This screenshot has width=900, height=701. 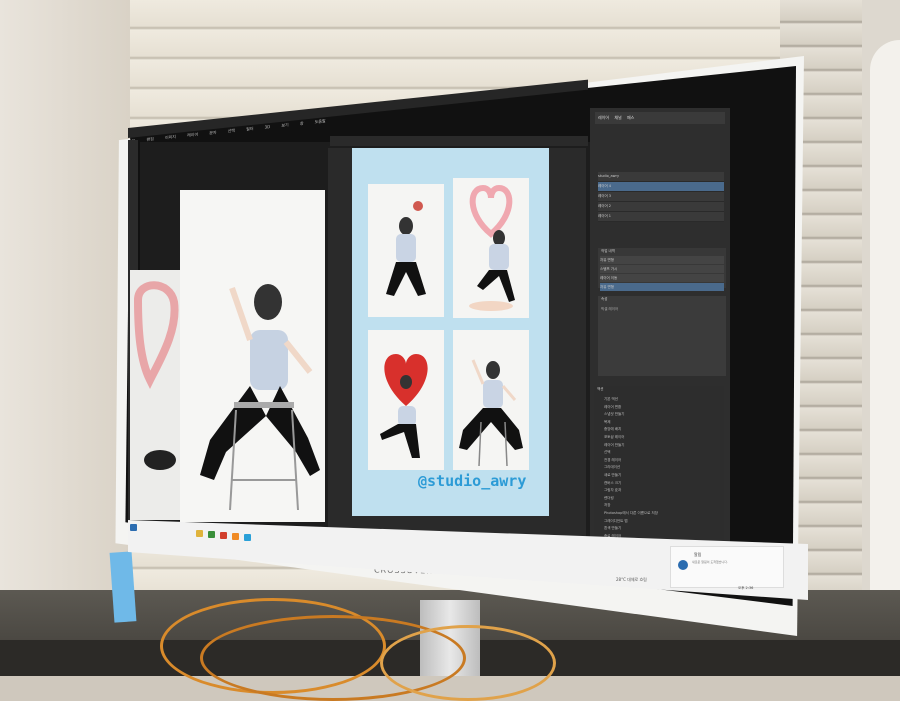 I want to click on action-row: 레이어 만들기, so click(x=660, y=445).